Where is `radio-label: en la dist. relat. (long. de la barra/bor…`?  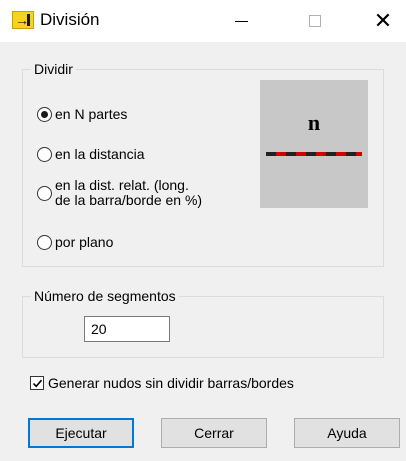 radio-label: en la dist. relat. (long. de la barra/bor… is located at coordinates (128, 193).